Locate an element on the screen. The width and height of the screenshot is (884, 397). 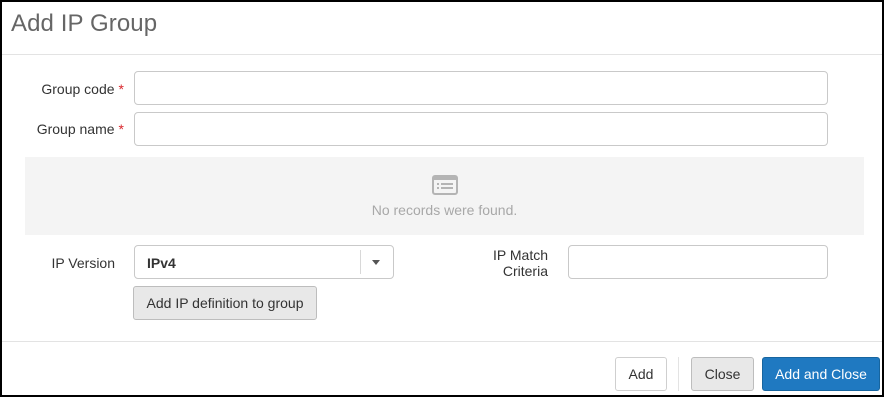
add-and-close-button: Add and Close is located at coordinates (821, 374).